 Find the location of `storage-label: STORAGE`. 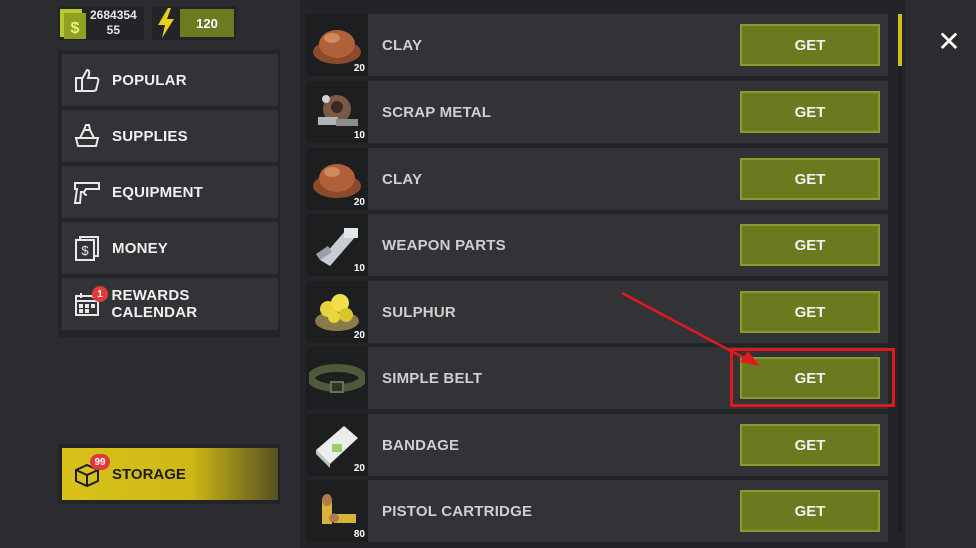

storage-label: STORAGE is located at coordinates (149, 474).